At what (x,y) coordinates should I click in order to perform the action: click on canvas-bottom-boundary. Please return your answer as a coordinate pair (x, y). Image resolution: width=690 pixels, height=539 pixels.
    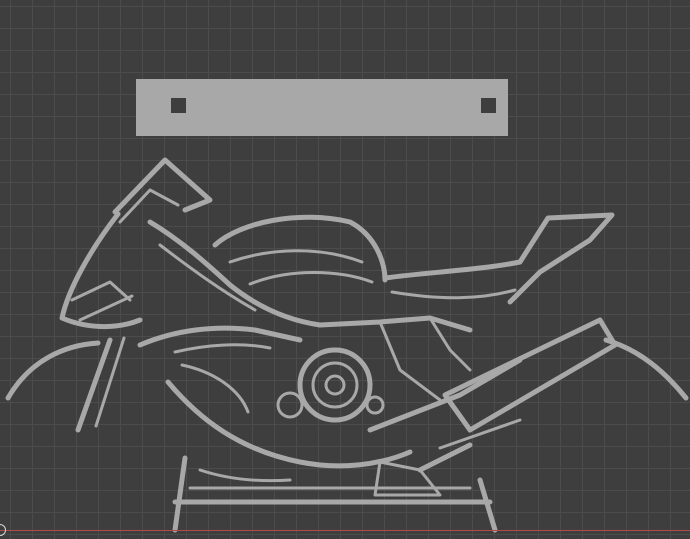
    Looking at the image, I should click on (345, 530).